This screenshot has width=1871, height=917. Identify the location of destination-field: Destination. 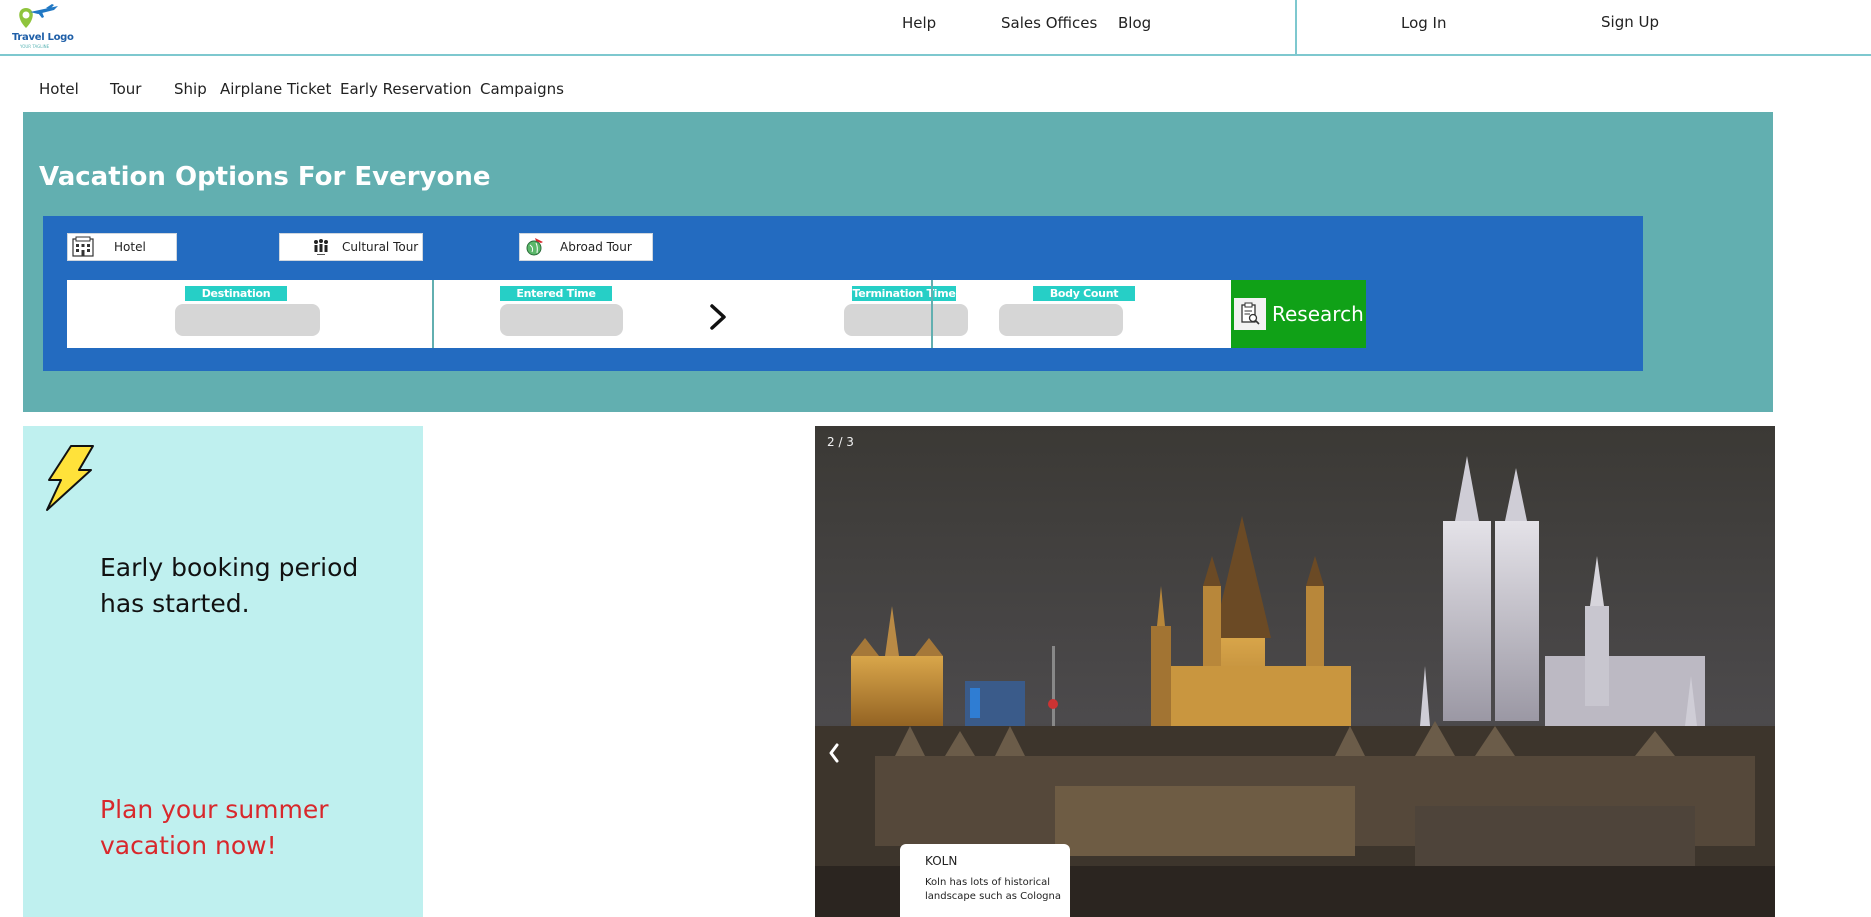
(249, 314).